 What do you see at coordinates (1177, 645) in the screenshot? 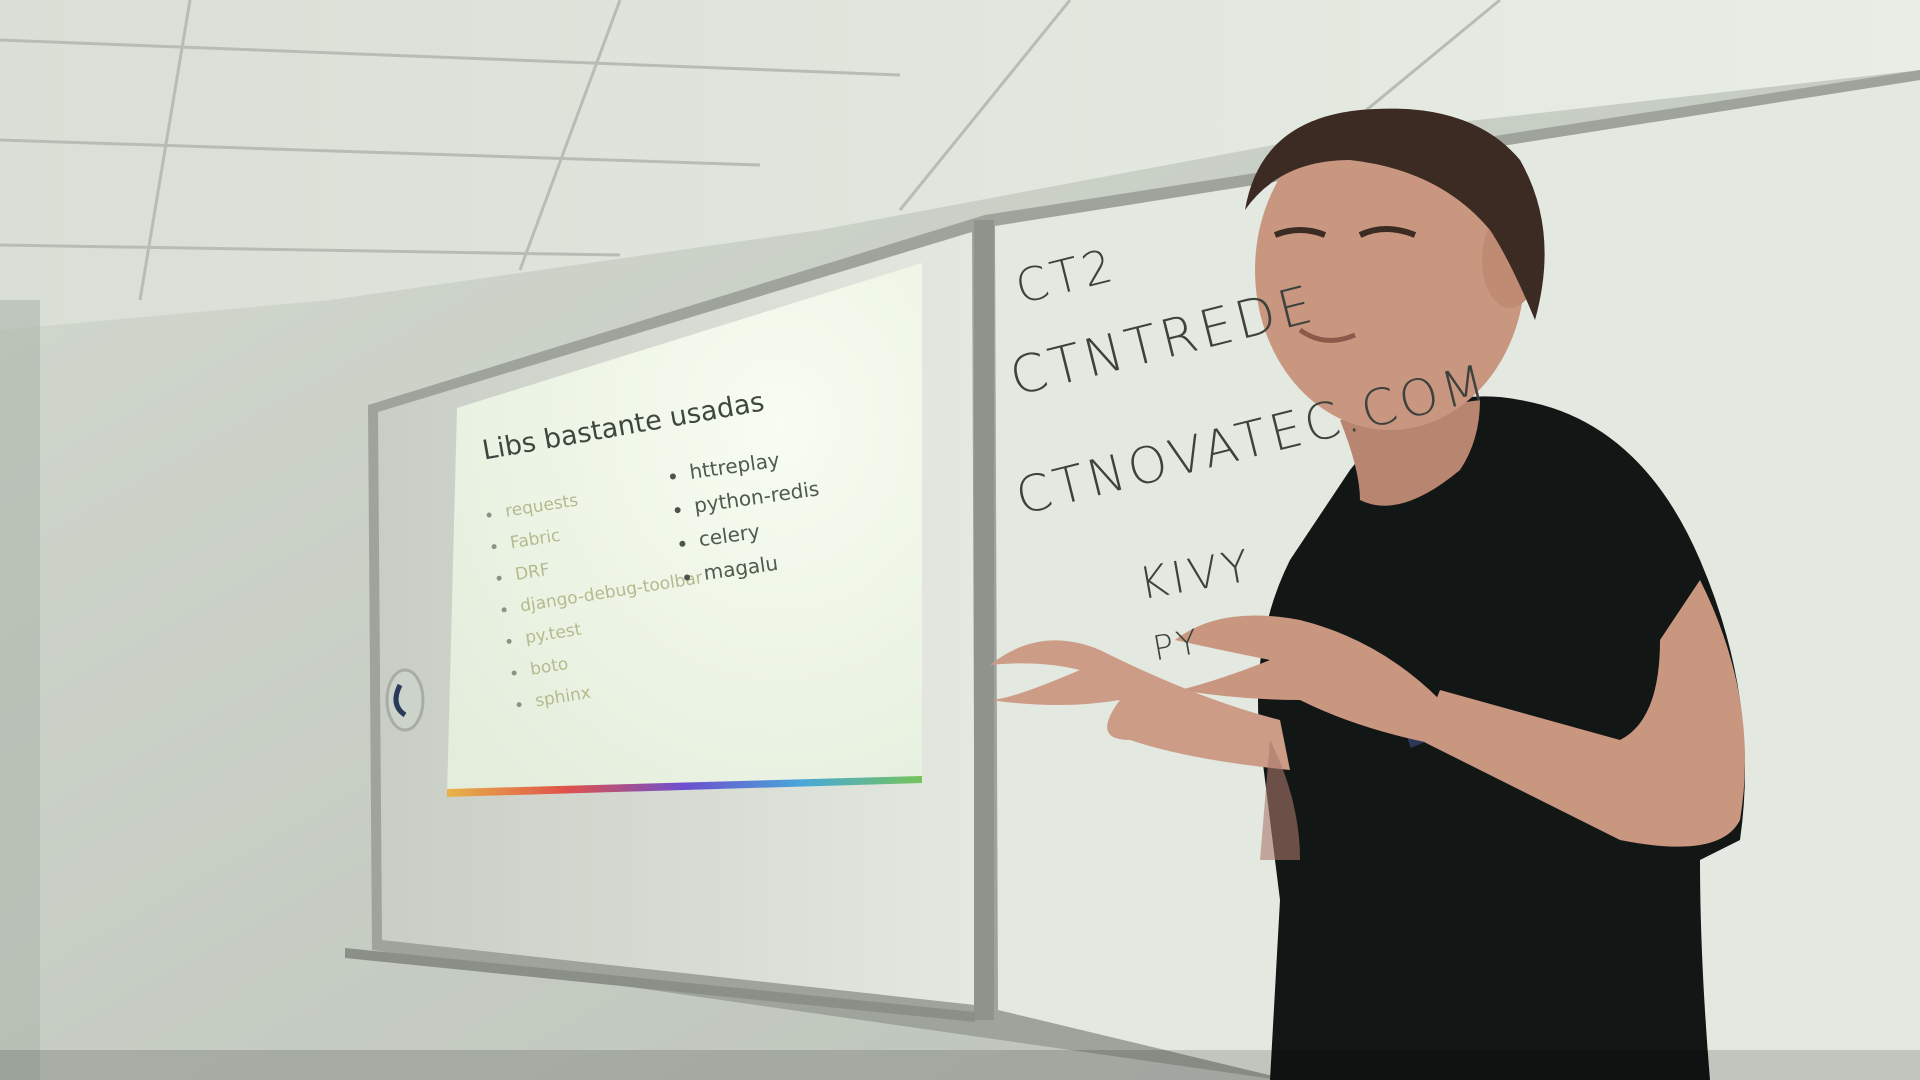
I see `whiteboard-line-py: PY` at bounding box center [1177, 645].